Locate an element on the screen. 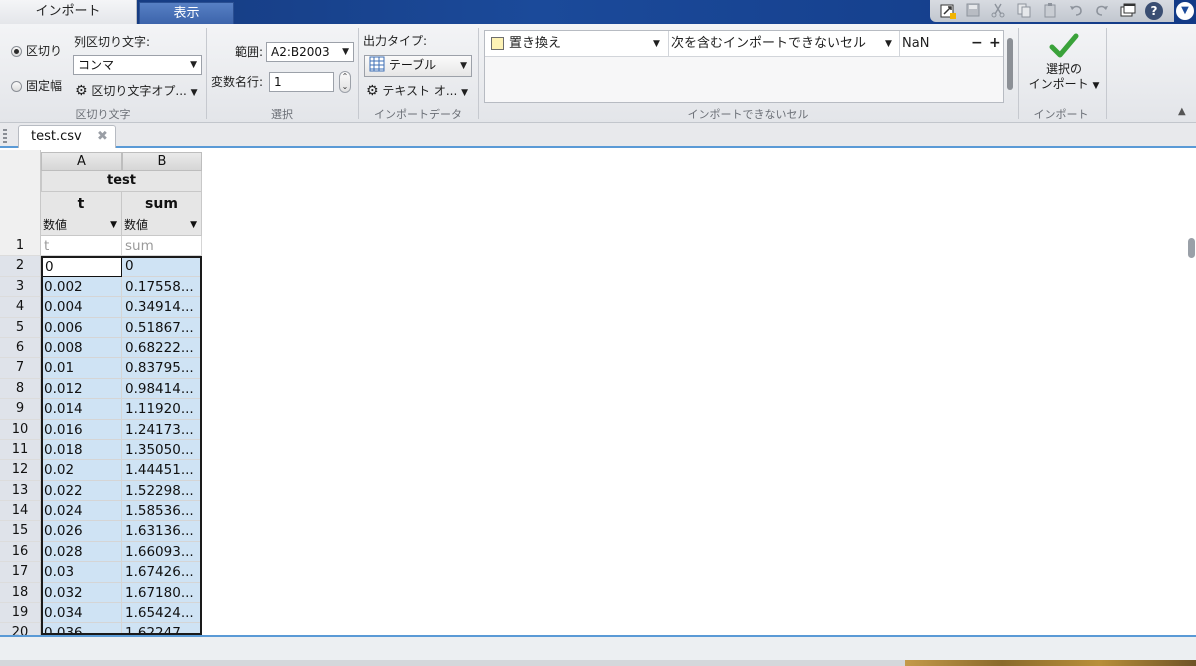  row-number: 15 is located at coordinates (20, 531).